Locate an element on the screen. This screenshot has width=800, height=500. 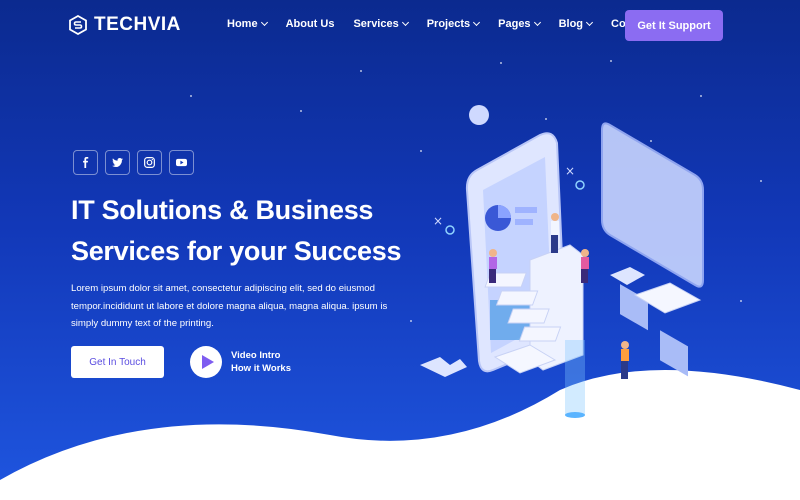
youtube-icon is located at coordinates (181, 162).